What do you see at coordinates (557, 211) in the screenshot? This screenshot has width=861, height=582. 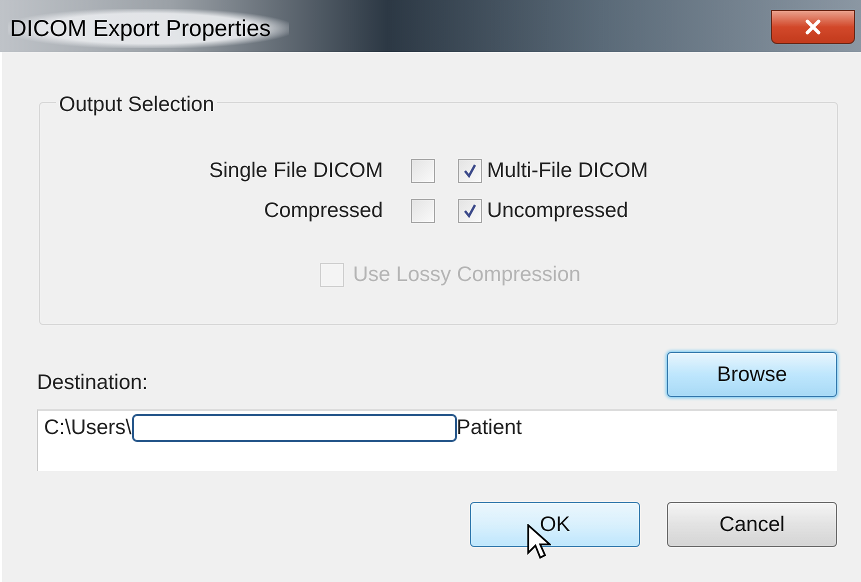 I see `option-label: Uncompressed` at bounding box center [557, 211].